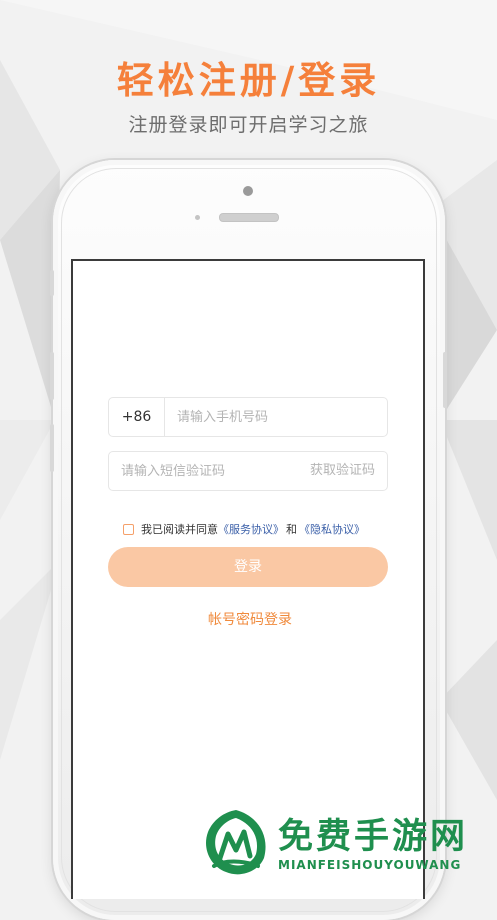 This screenshot has width=497, height=920. What do you see at coordinates (236, 842) in the screenshot?
I see `leaf-m-logo-icon` at bounding box center [236, 842].